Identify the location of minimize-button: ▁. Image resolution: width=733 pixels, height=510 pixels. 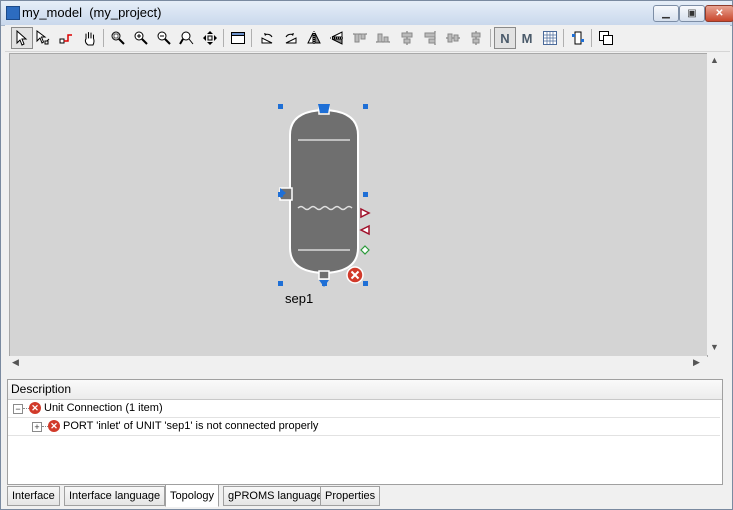
(666, 13).